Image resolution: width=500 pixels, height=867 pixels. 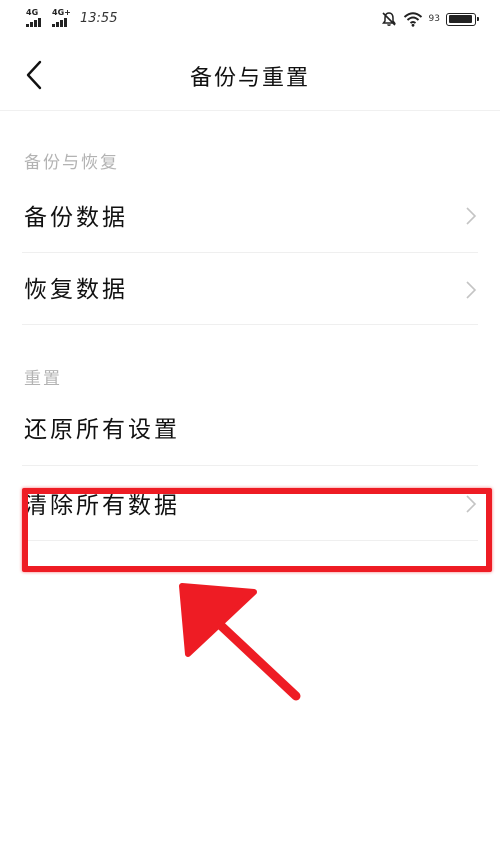 I want to click on network-type-label: 4G, so click(x=32, y=12).